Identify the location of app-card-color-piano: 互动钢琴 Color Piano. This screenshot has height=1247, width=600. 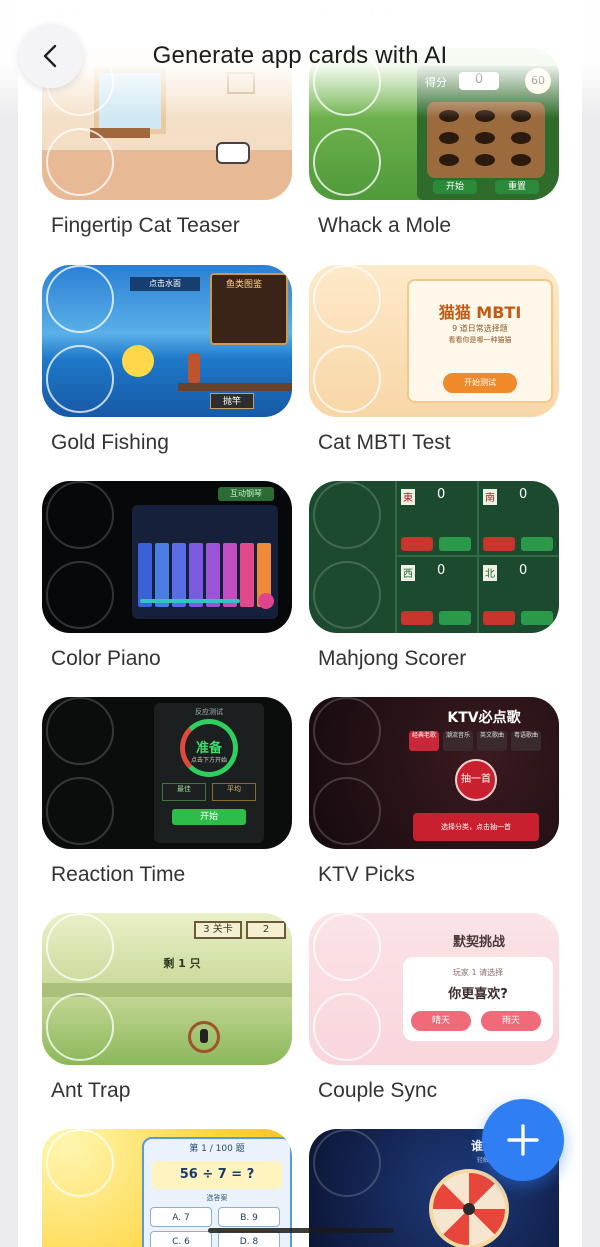
(167, 575).